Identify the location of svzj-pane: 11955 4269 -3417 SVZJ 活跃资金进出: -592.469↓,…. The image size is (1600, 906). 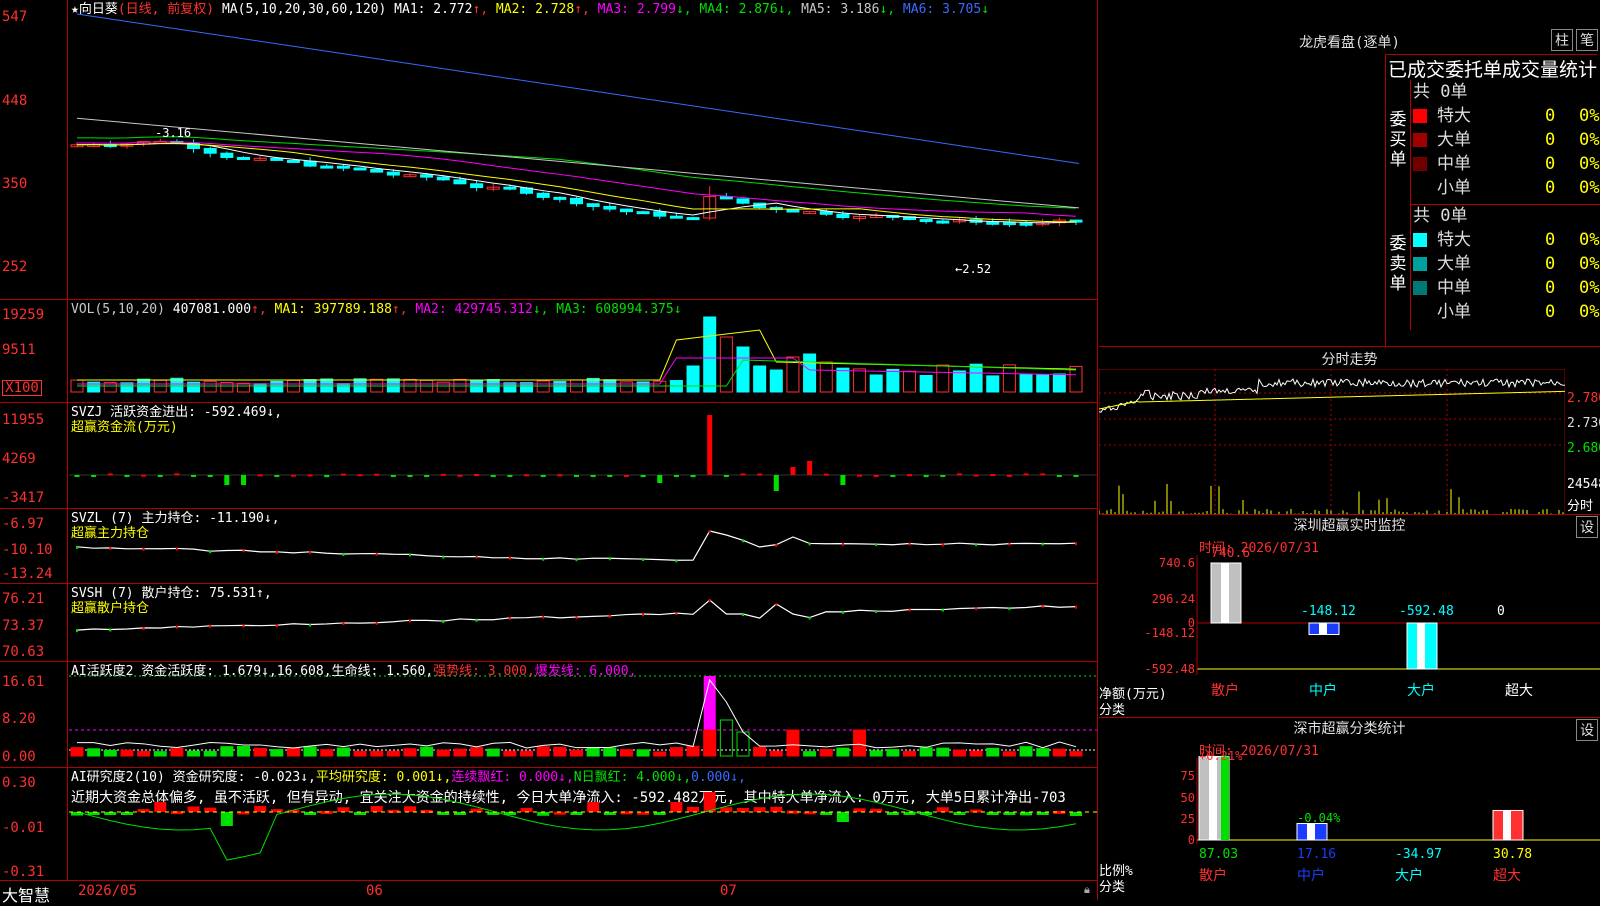
(549, 456).